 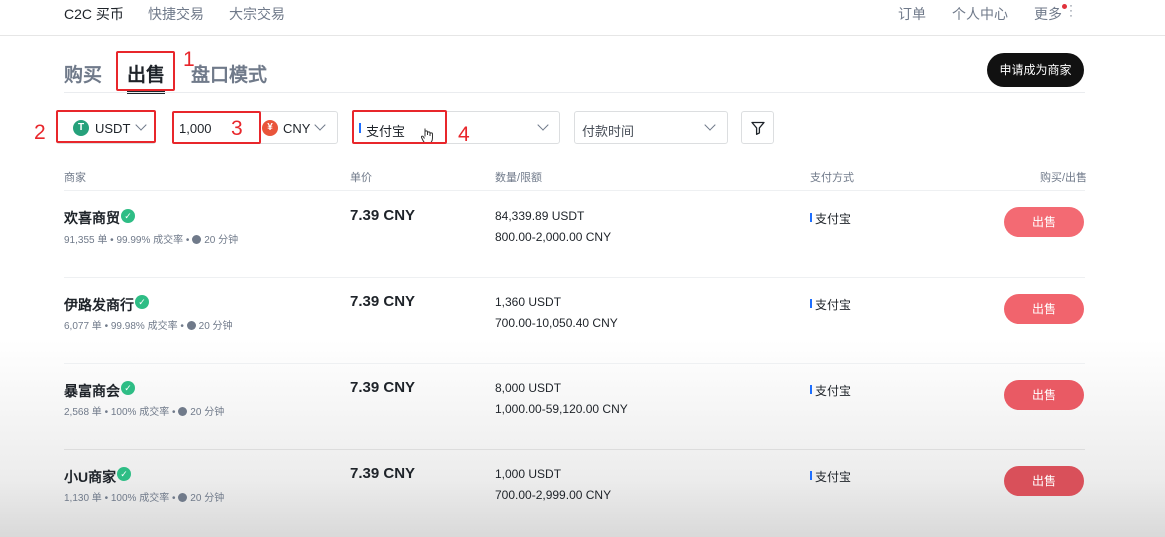 I want to click on order-limit: 700.00-10,050.40 CNY, so click(x=556, y=323).